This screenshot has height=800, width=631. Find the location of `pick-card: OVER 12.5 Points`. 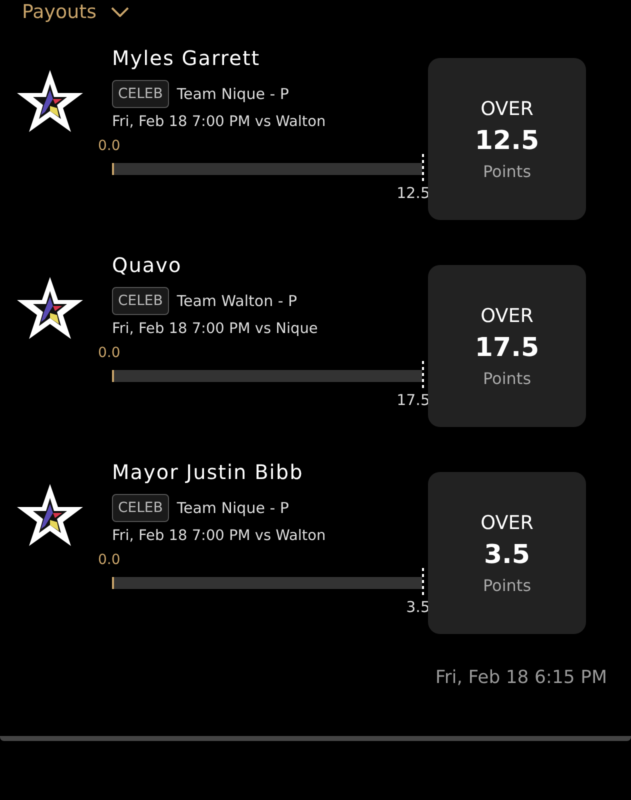

pick-card: OVER 12.5 Points is located at coordinates (507, 139).